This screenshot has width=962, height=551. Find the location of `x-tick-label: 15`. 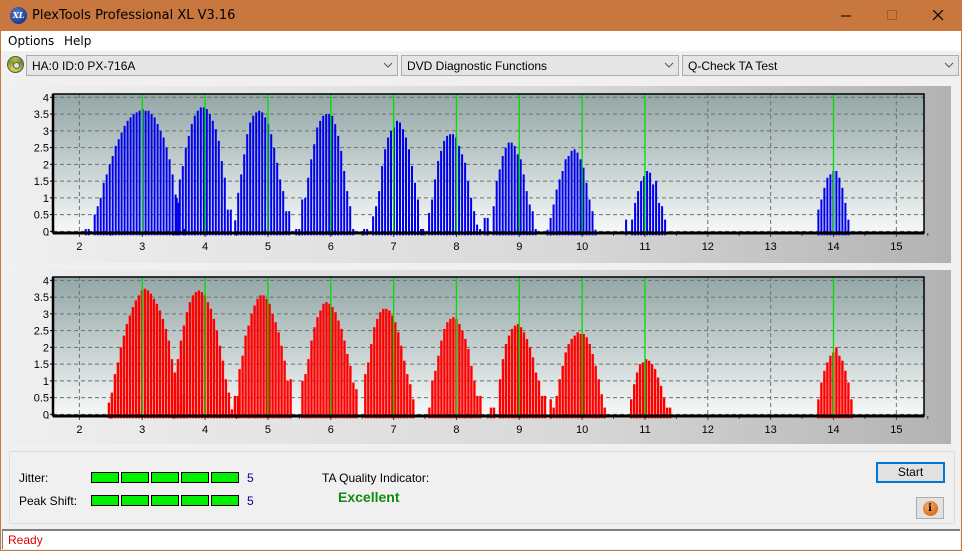

x-tick-label: 15 is located at coordinates (896, 430).